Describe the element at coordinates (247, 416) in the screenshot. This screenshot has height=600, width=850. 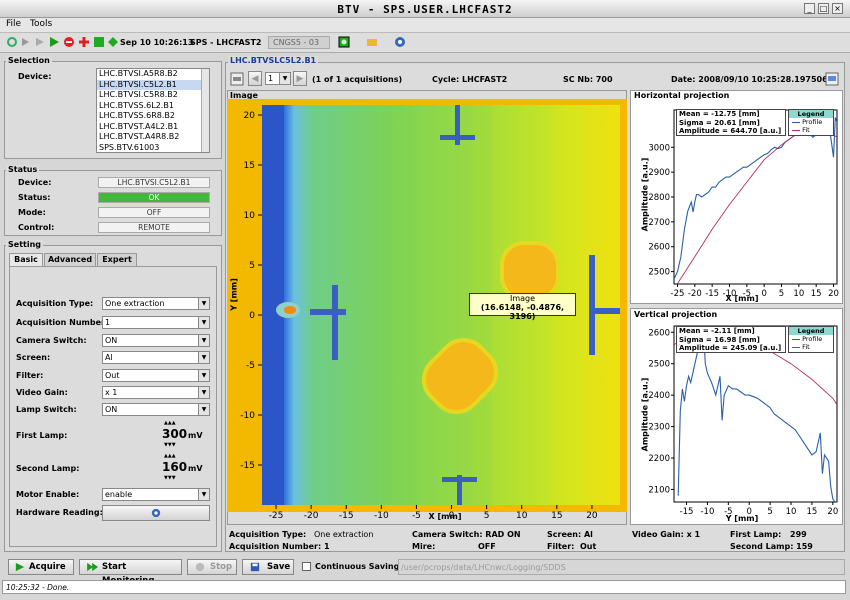
I see `image-ytick-label: -10` at that location.